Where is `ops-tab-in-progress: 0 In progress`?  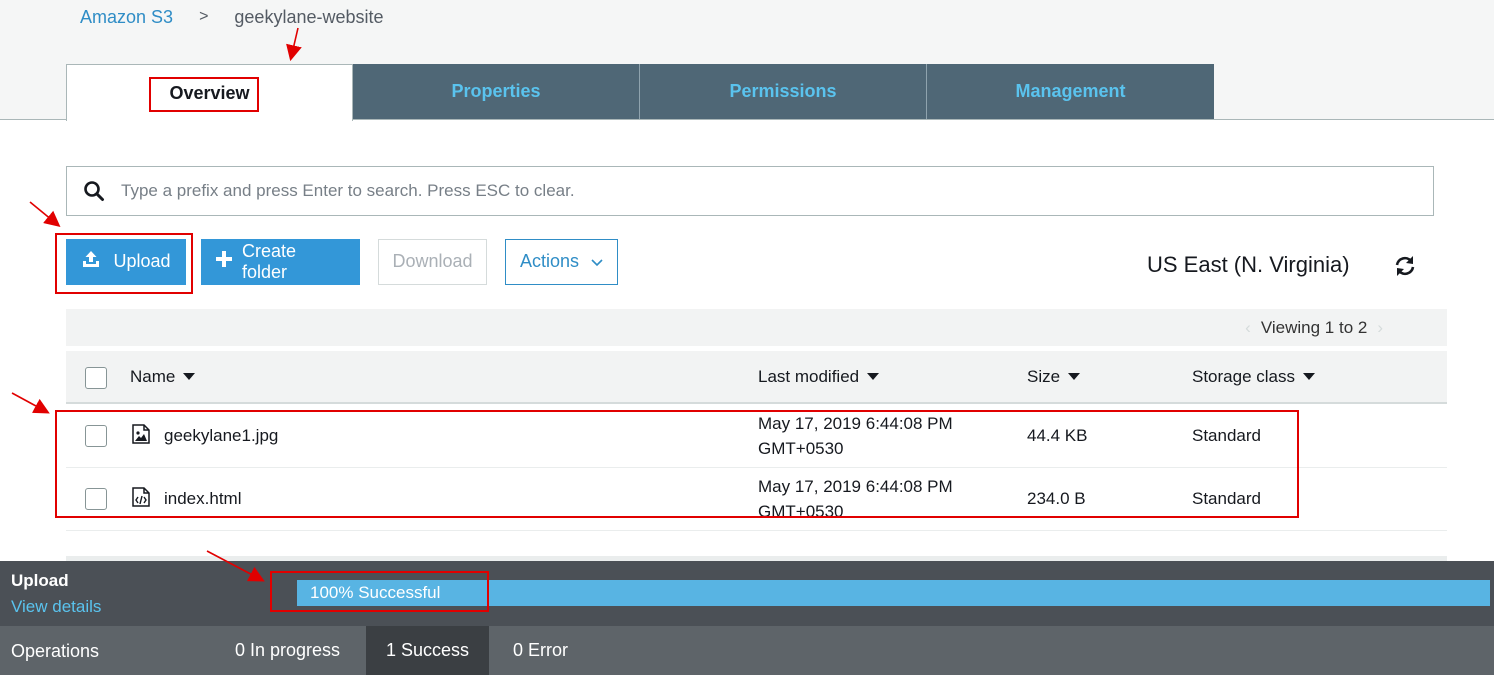
ops-tab-in-progress: 0 In progress is located at coordinates (287, 650).